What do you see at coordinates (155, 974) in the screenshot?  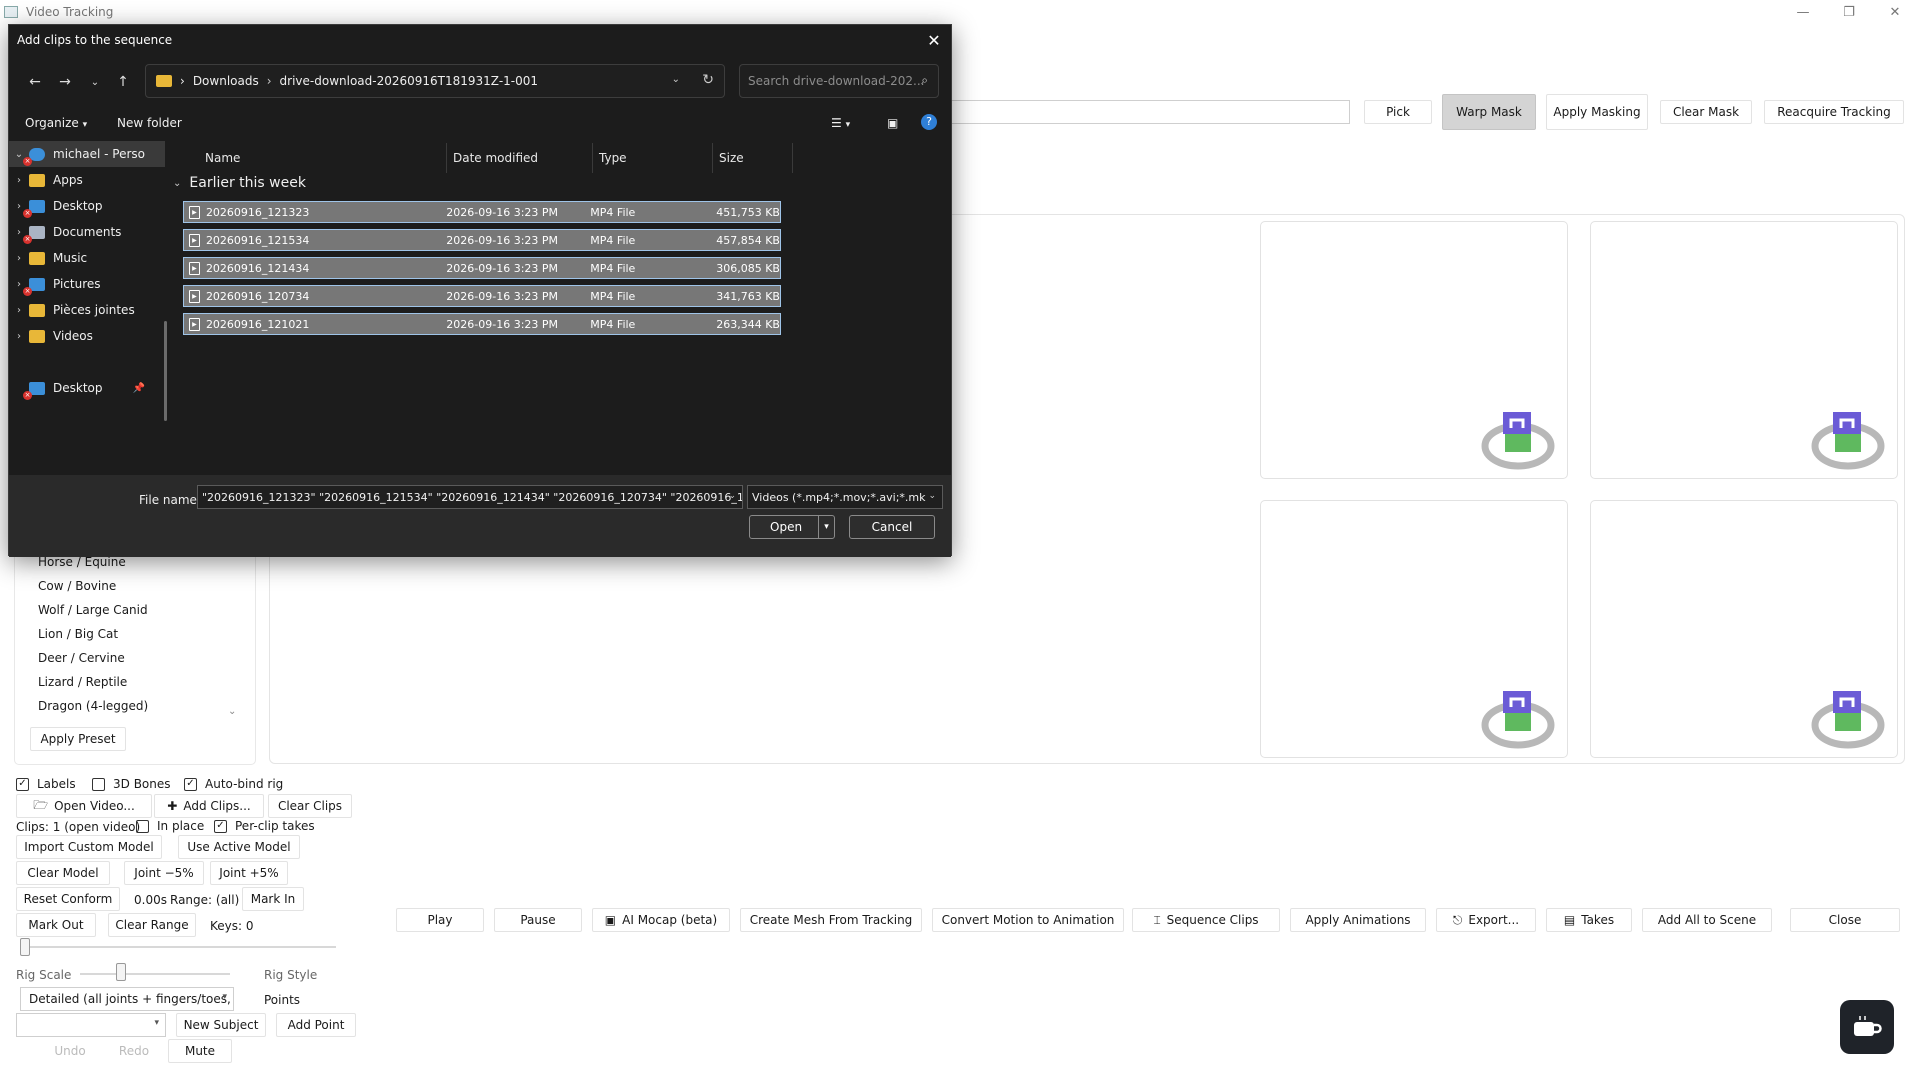 I see `rig-scale-slider` at bounding box center [155, 974].